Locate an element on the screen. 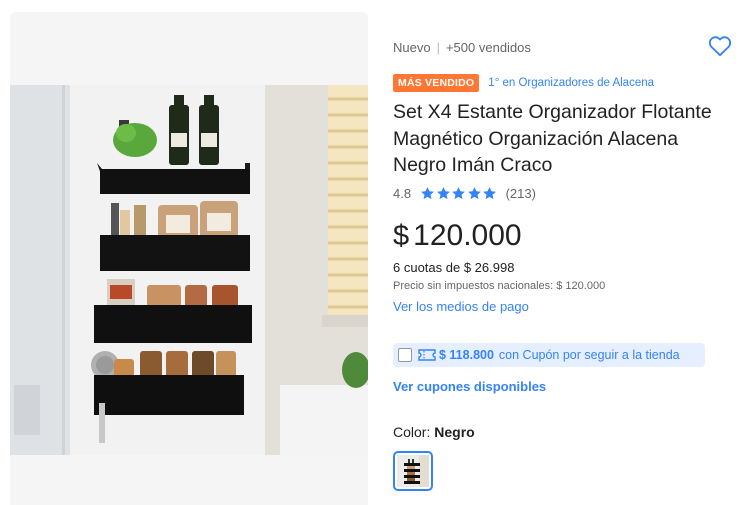 Image resolution: width=745 pixels, height=505 pixels. installments-text: 6 cuotas de $ 26.998 is located at coordinates (454, 267).